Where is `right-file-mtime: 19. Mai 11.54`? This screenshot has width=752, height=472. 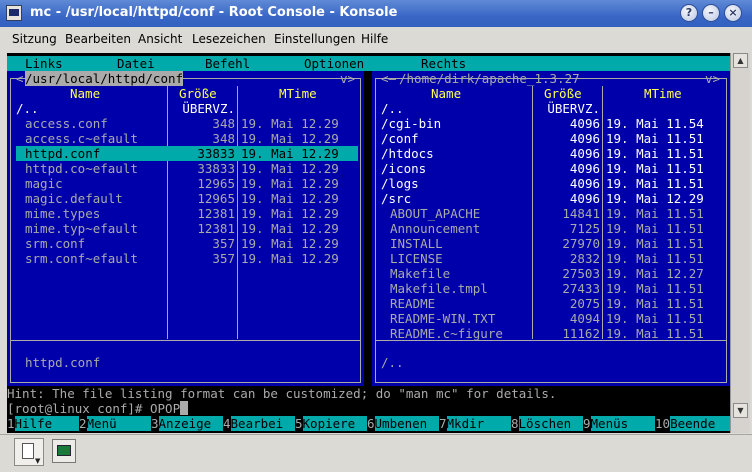
right-file-mtime: 19. Mai 11.54 is located at coordinates (655, 123).